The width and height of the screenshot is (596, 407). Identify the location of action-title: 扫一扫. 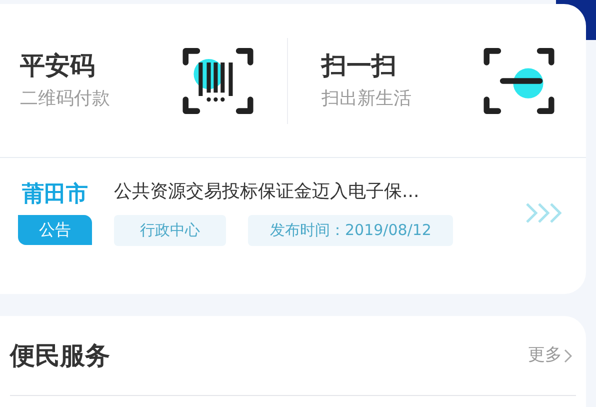
(367, 65).